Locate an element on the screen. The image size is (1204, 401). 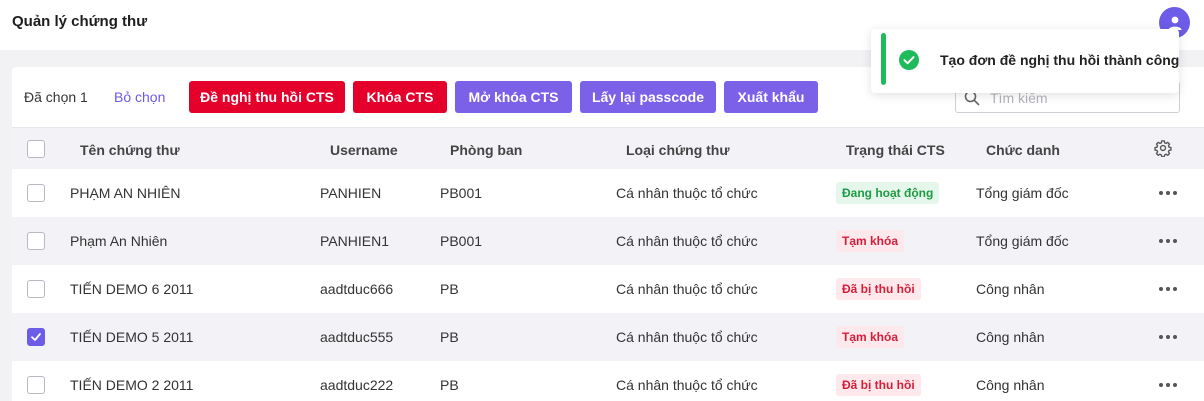
column-header-position: Chức danh is located at coordinates (1023, 150).